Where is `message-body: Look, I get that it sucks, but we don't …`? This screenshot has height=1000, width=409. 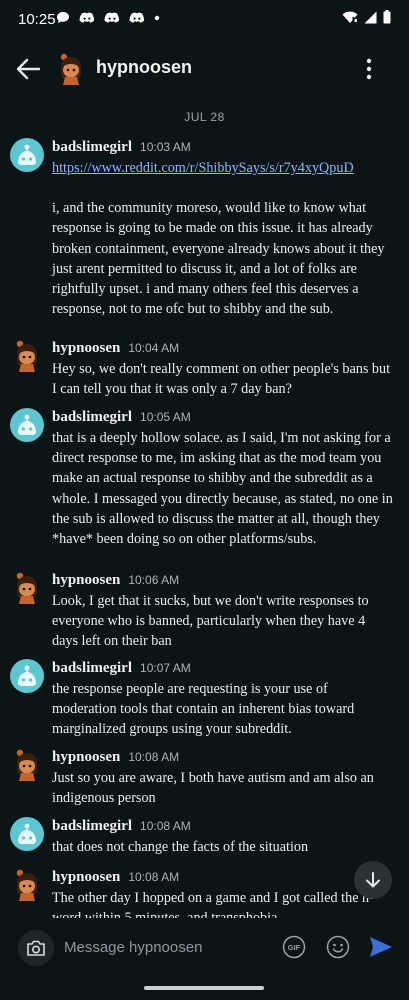
message-body: Look, I get that it sucks, but we don't … is located at coordinates (223, 621).